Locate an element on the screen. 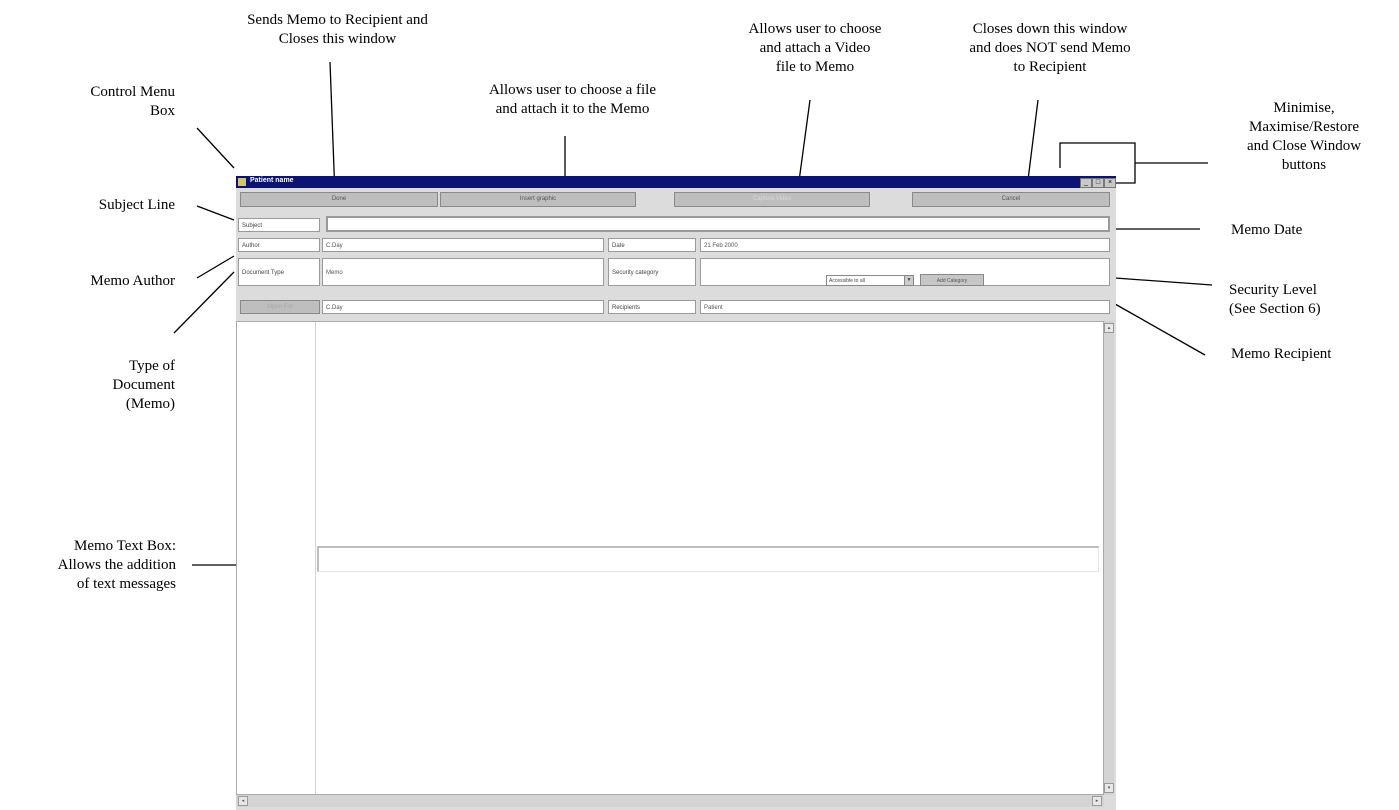 The image size is (1399, 810). document-type-field: Memo is located at coordinates (463, 272).